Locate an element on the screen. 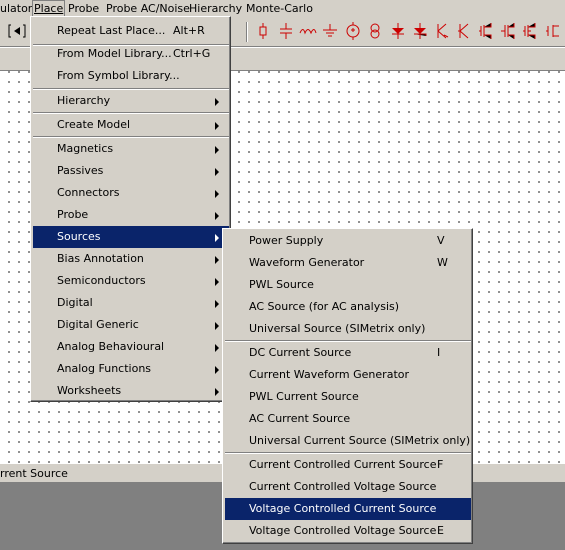  menu-item-connectors: Connectors is located at coordinates (131, 193).